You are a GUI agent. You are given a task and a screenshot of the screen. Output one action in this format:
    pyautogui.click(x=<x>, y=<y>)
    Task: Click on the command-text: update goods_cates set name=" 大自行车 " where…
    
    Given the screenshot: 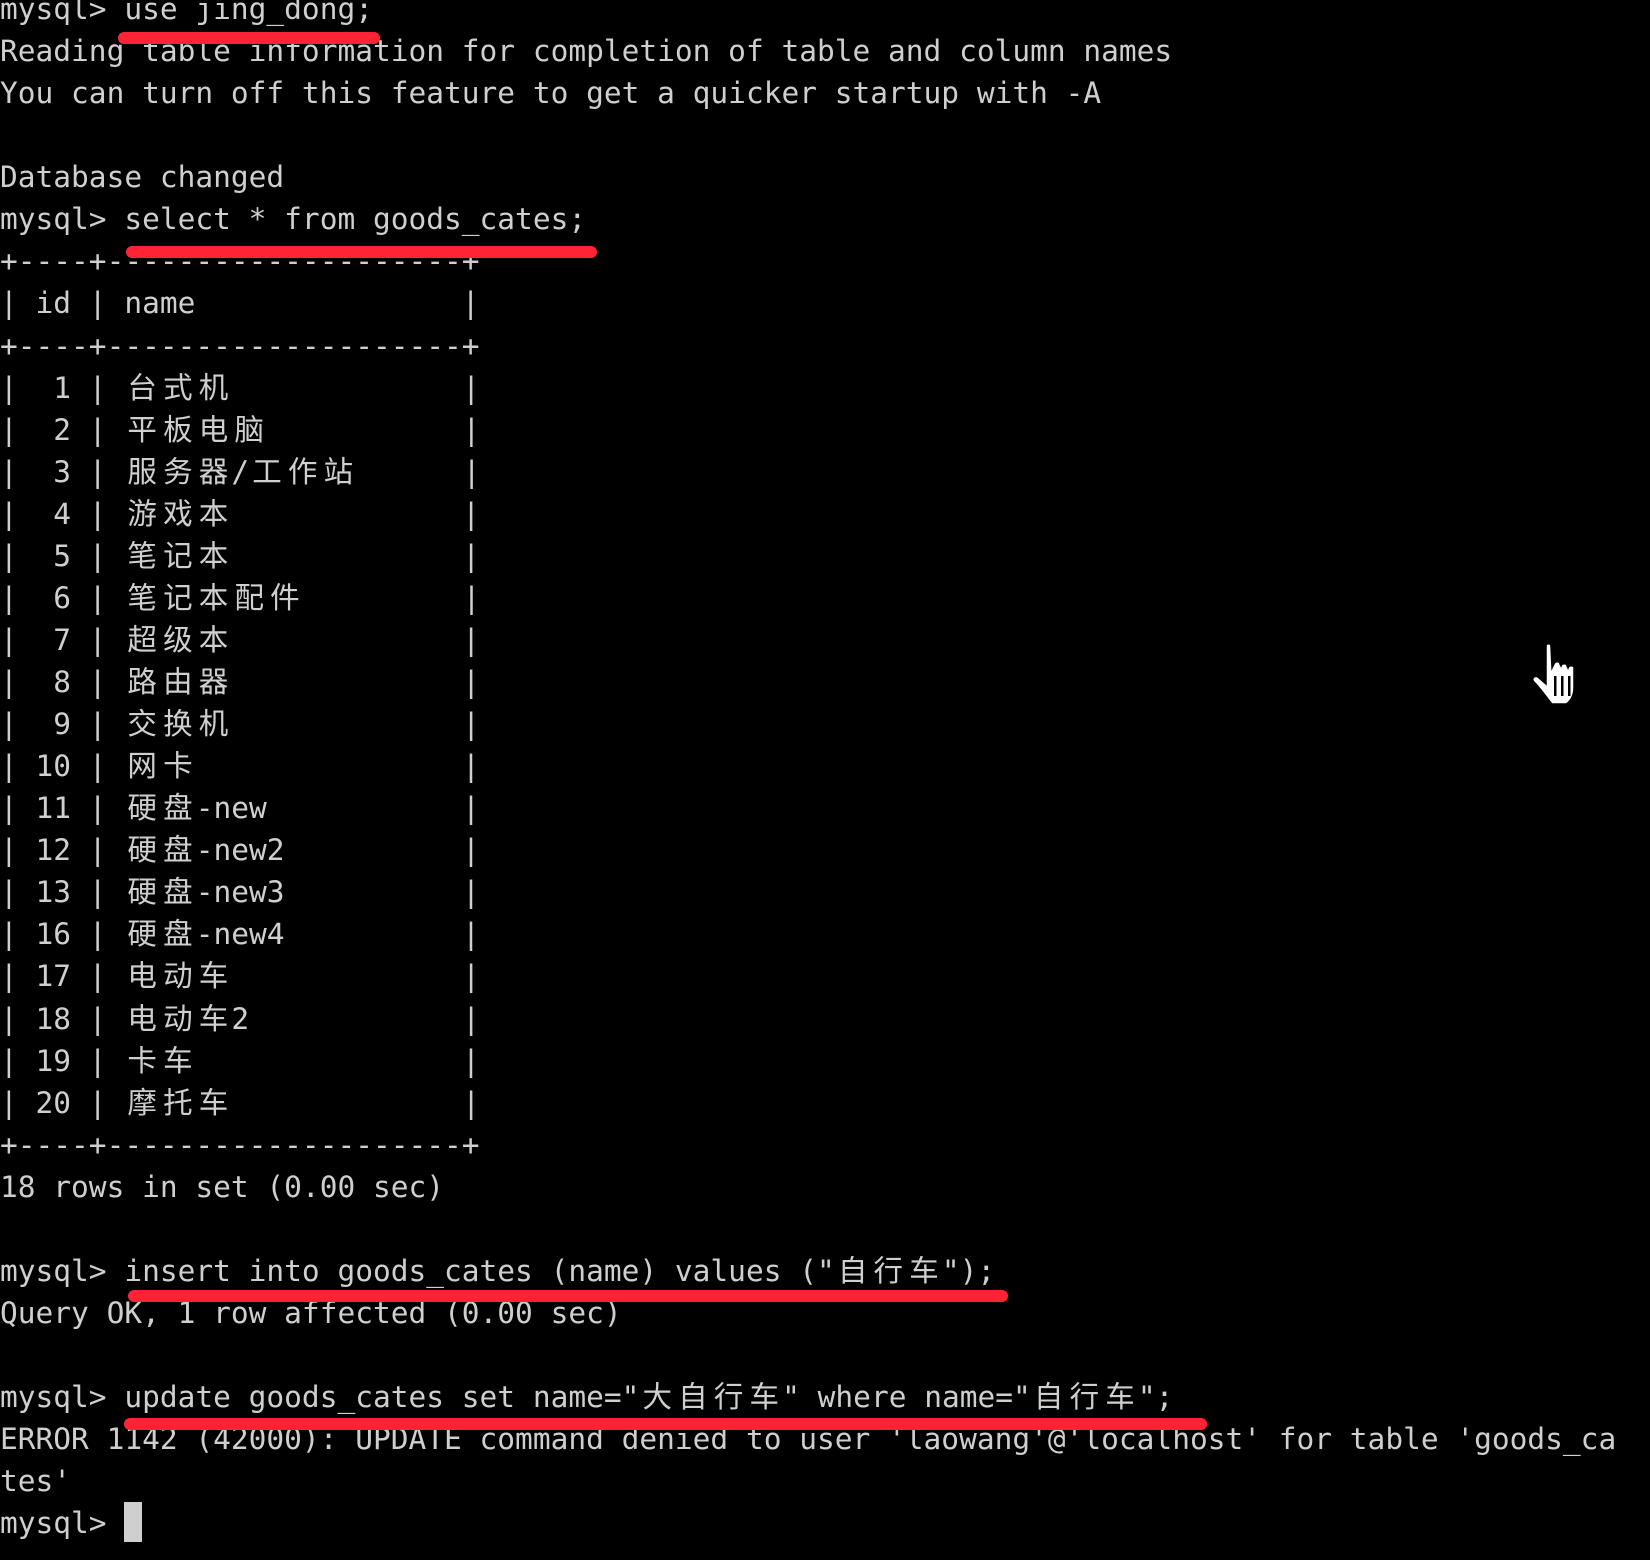 What is the action you would take?
    pyautogui.click(x=649, y=1397)
    